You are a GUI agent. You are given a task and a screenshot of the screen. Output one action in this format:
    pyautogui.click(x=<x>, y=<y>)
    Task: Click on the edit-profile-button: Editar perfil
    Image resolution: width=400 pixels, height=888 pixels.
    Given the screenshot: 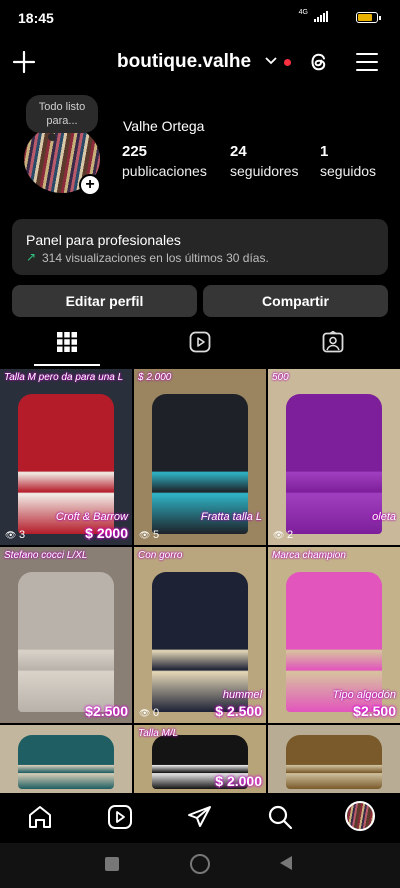 What is the action you would take?
    pyautogui.click(x=104, y=301)
    